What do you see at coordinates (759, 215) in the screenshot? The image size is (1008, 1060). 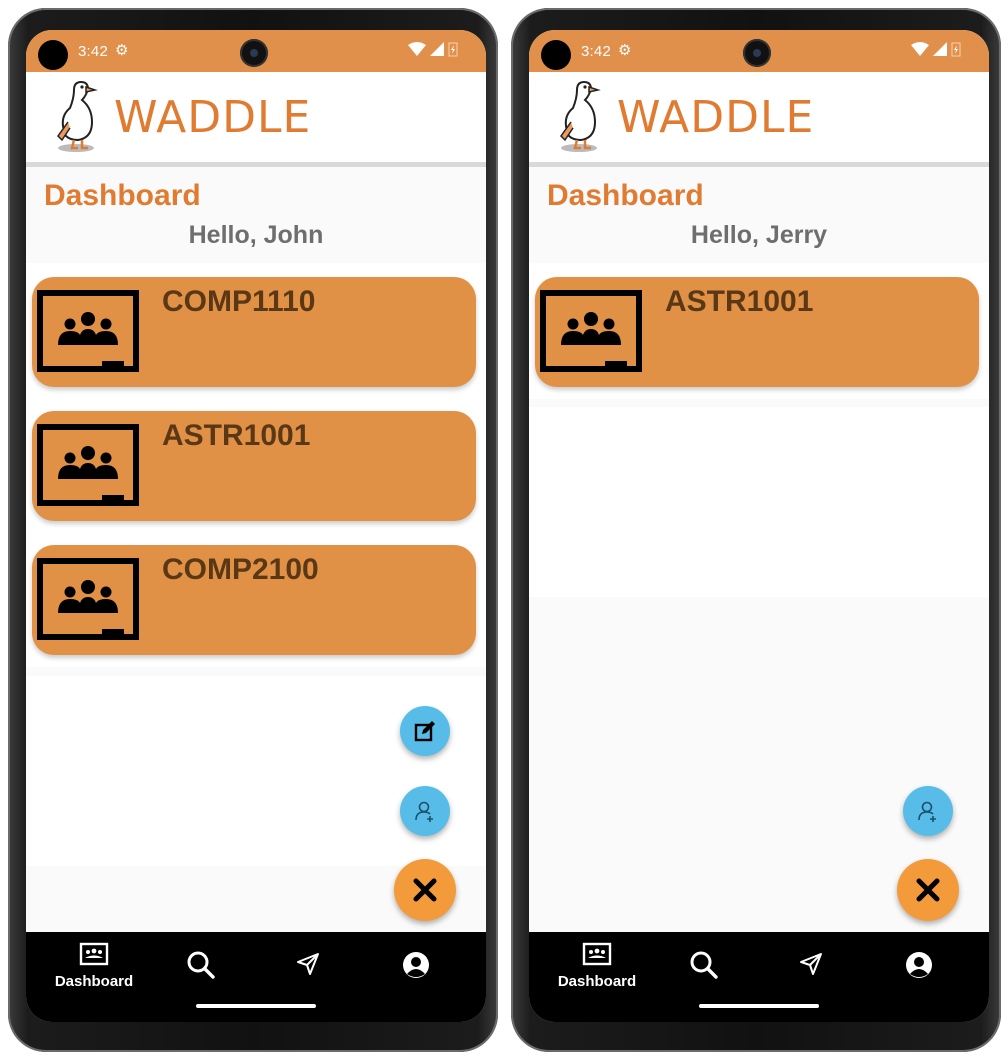 I see `dashboard-header: Dashboard Hello, Jerry` at bounding box center [759, 215].